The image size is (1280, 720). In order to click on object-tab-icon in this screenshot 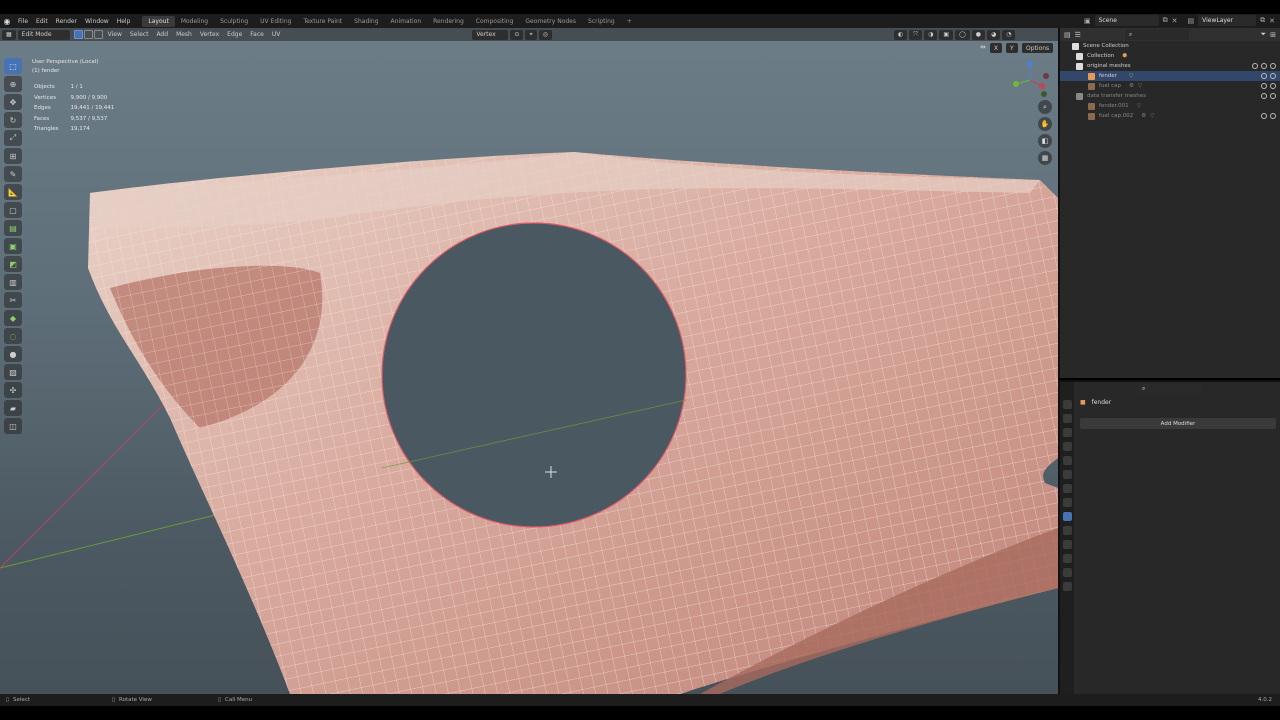, I will do `click(1067, 502)`.